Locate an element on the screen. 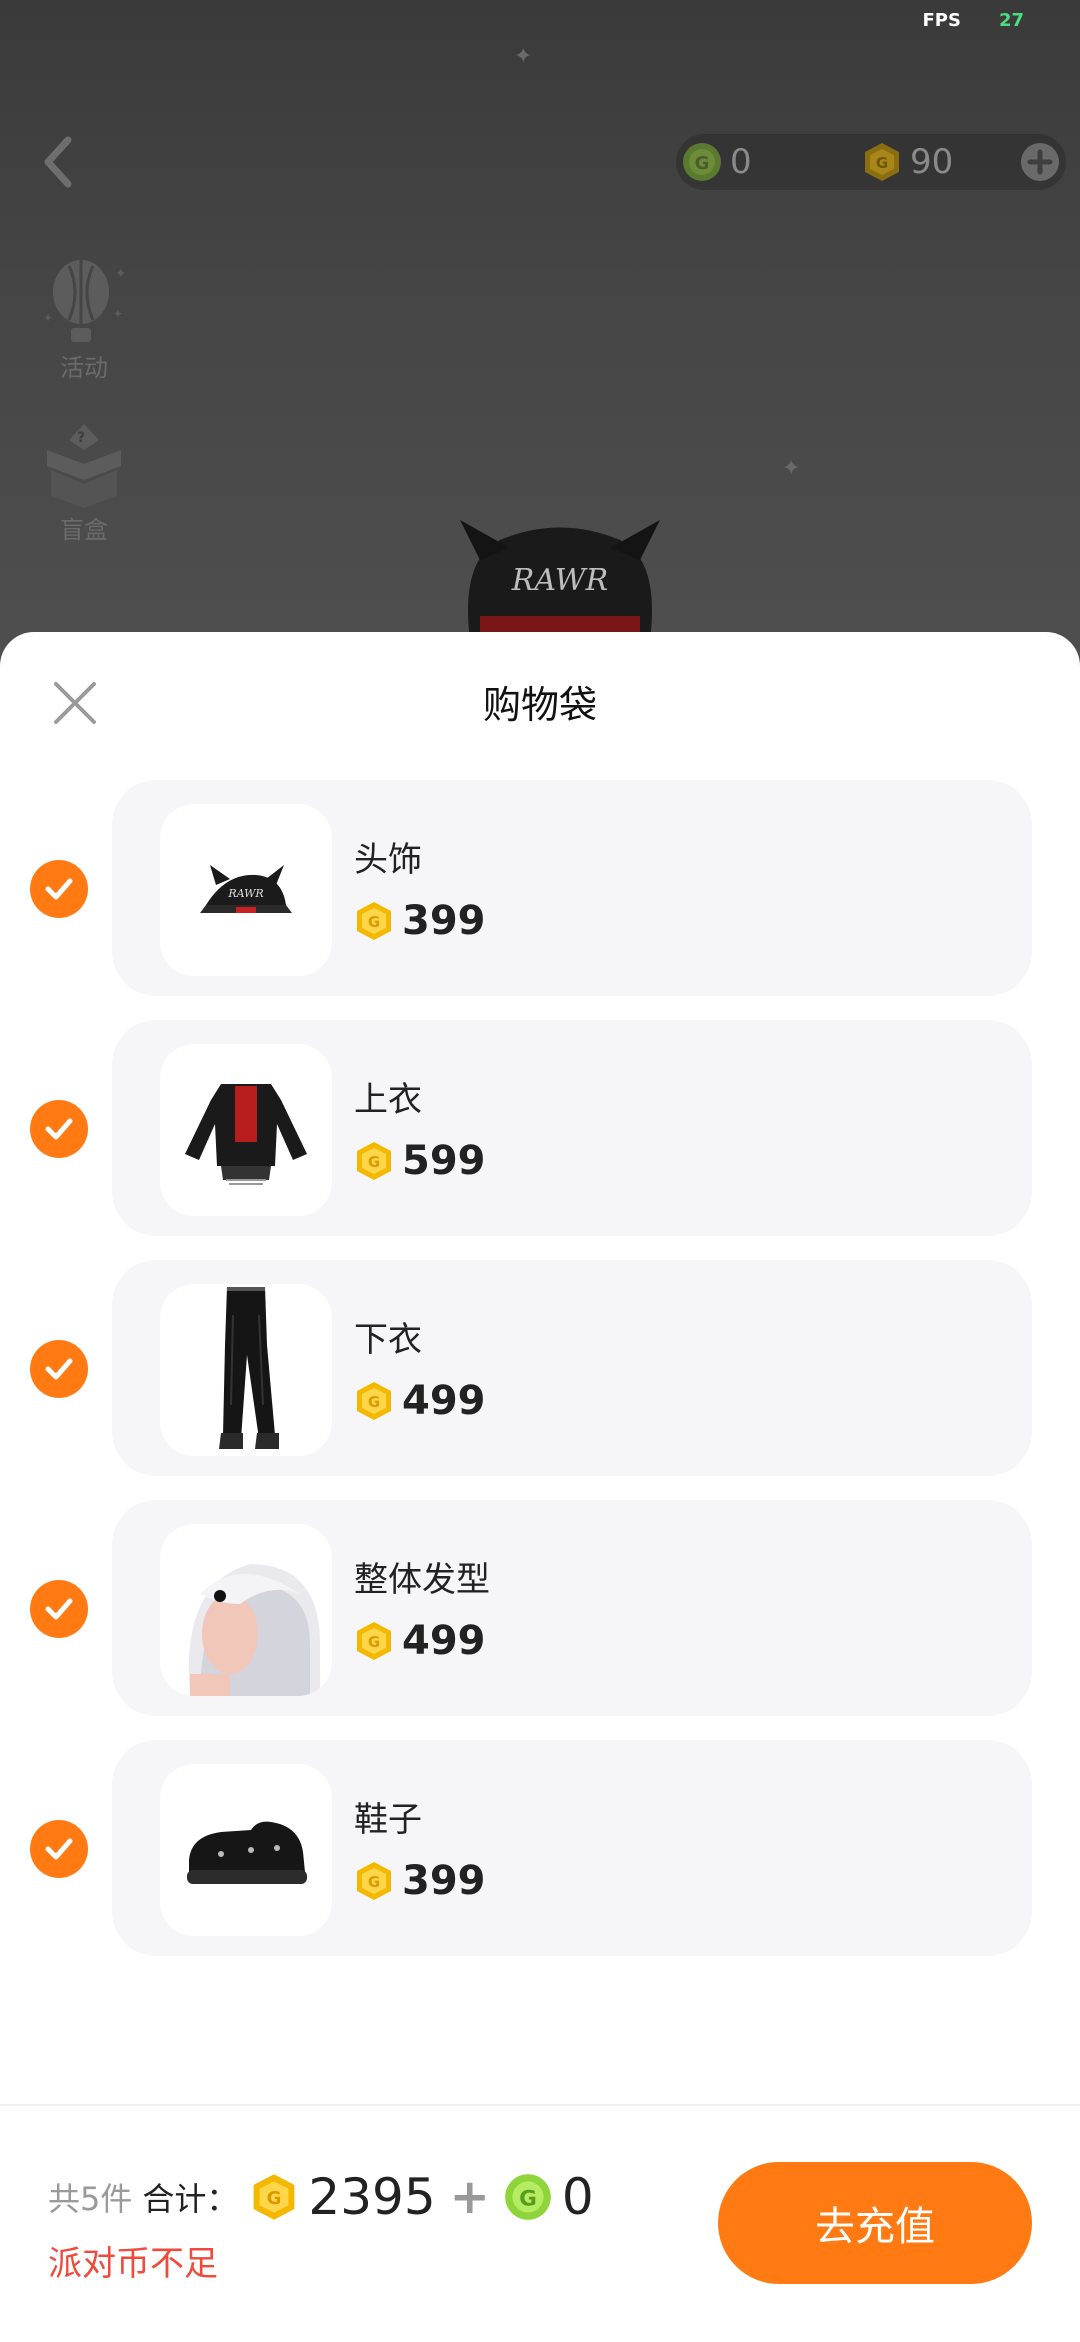 The image size is (1080, 2342). item-card: 整体发型 G 499 is located at coordinates (572, 1608).